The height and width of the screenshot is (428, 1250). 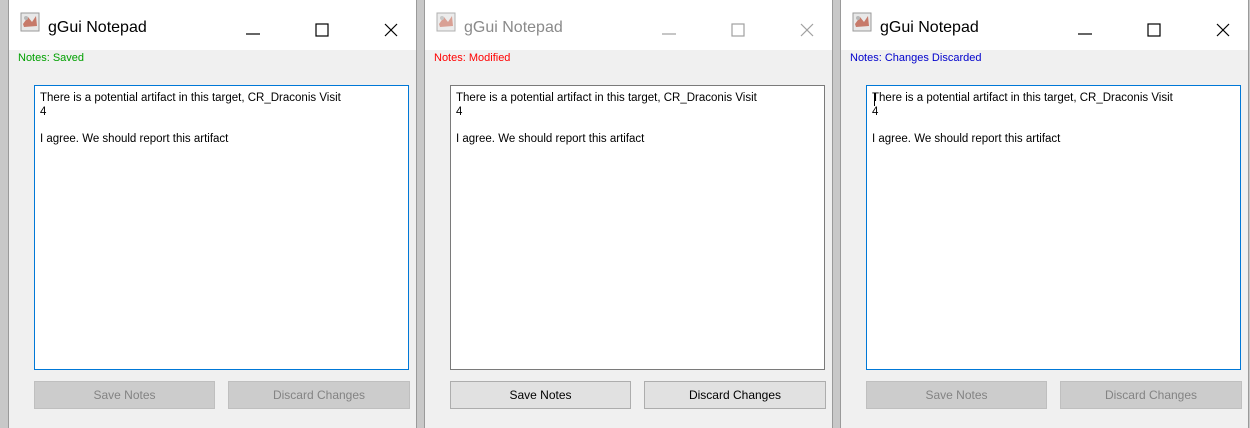 I want to click on text-caret, so click(x=874, y=99).